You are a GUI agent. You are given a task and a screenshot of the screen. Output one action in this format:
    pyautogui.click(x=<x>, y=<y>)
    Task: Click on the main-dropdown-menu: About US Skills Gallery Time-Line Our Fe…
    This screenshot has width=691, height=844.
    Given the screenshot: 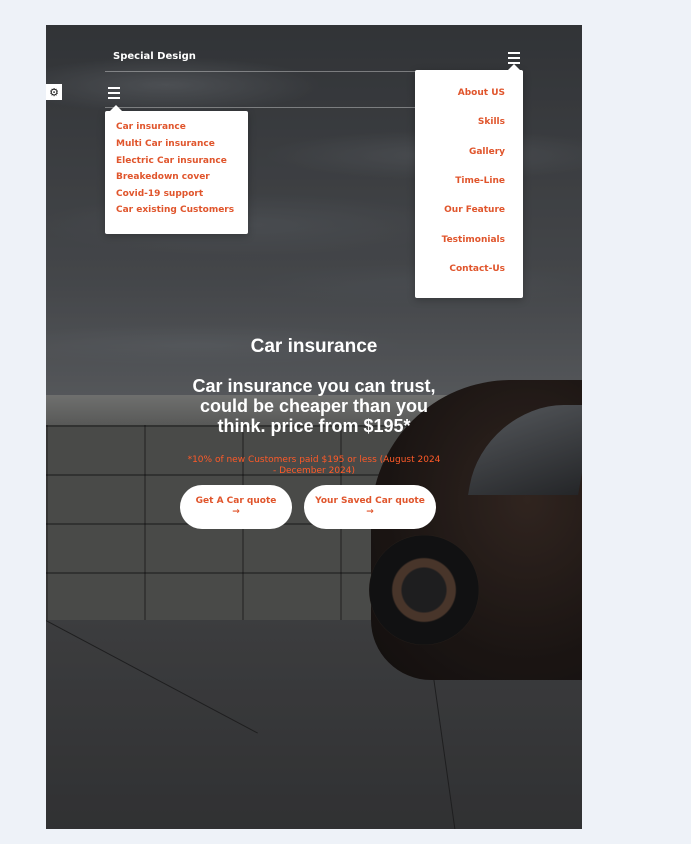 What is the action you would take?
    pyautogui.click(x=469, y=181)
    